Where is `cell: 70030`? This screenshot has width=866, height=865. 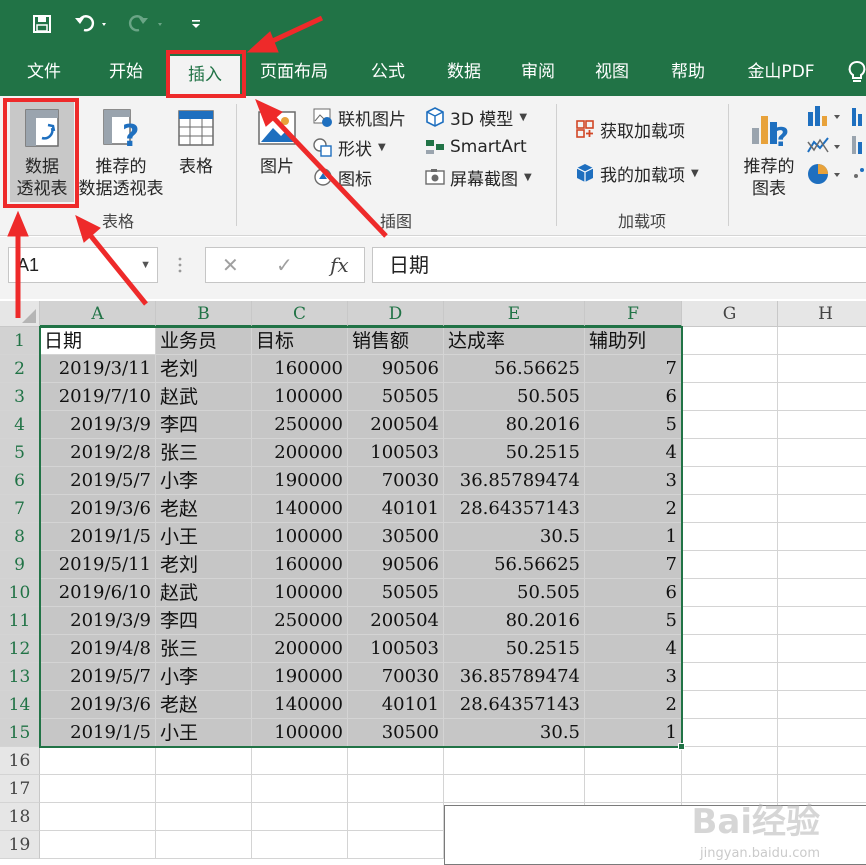 cell: 70030 is located at coordinates (396, 677).